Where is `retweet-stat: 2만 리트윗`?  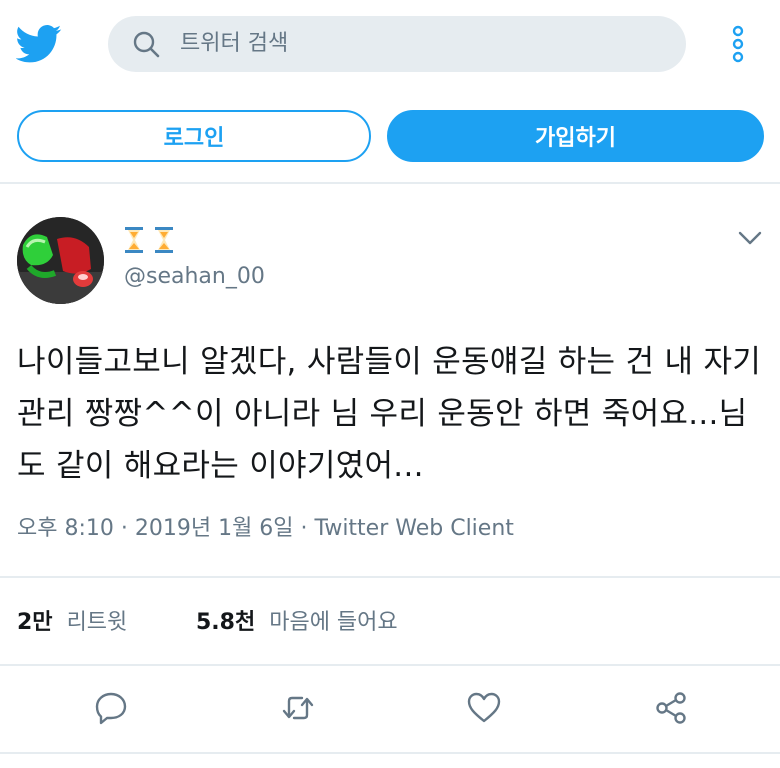 retweet-stat: 2만 리트윗 is located at coordinates (72, 623).